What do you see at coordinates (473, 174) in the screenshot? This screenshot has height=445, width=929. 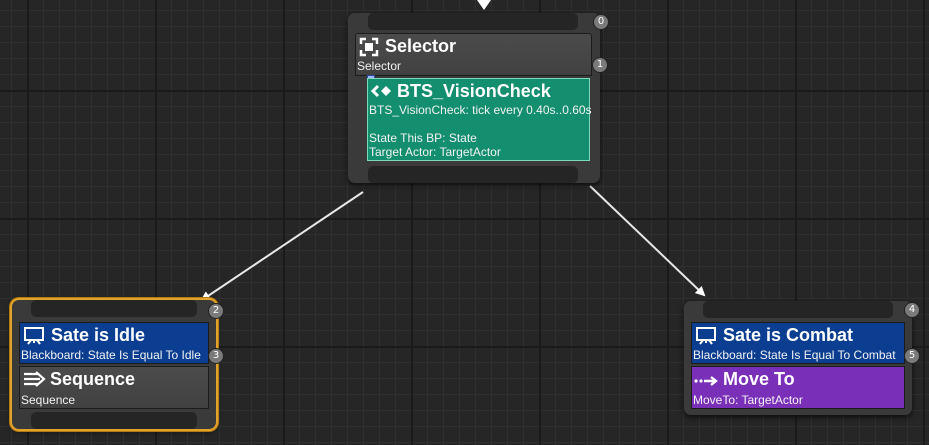 I see `selector-output-pin` at bounding box center [473, 174].